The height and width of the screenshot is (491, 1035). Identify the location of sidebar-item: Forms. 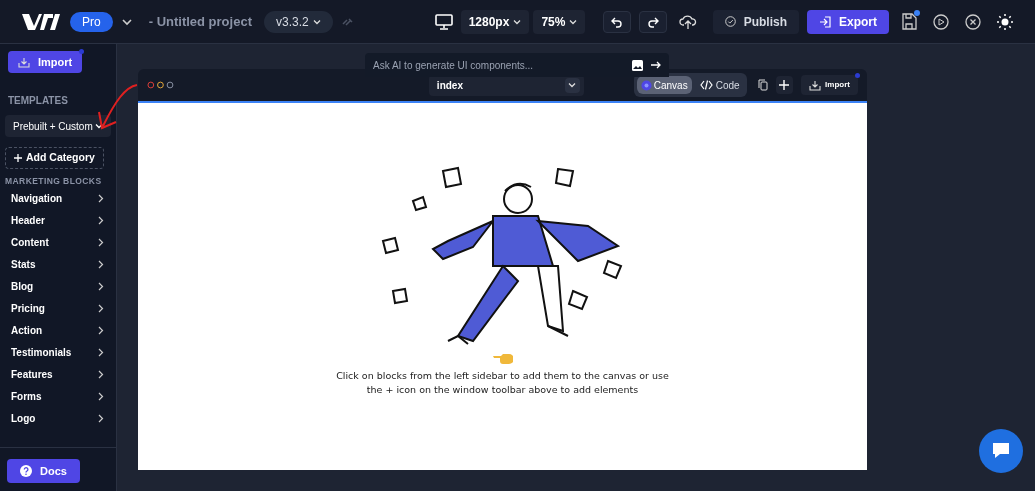
(58, 396).